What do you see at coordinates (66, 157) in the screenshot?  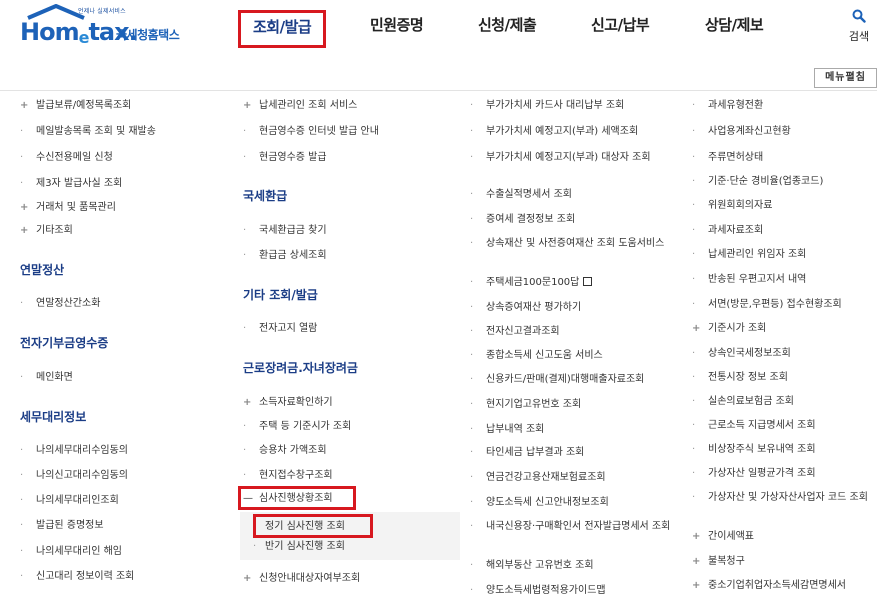 I see `menu-item: · 수신전용메일 신청` at bounding box center [66, 157].